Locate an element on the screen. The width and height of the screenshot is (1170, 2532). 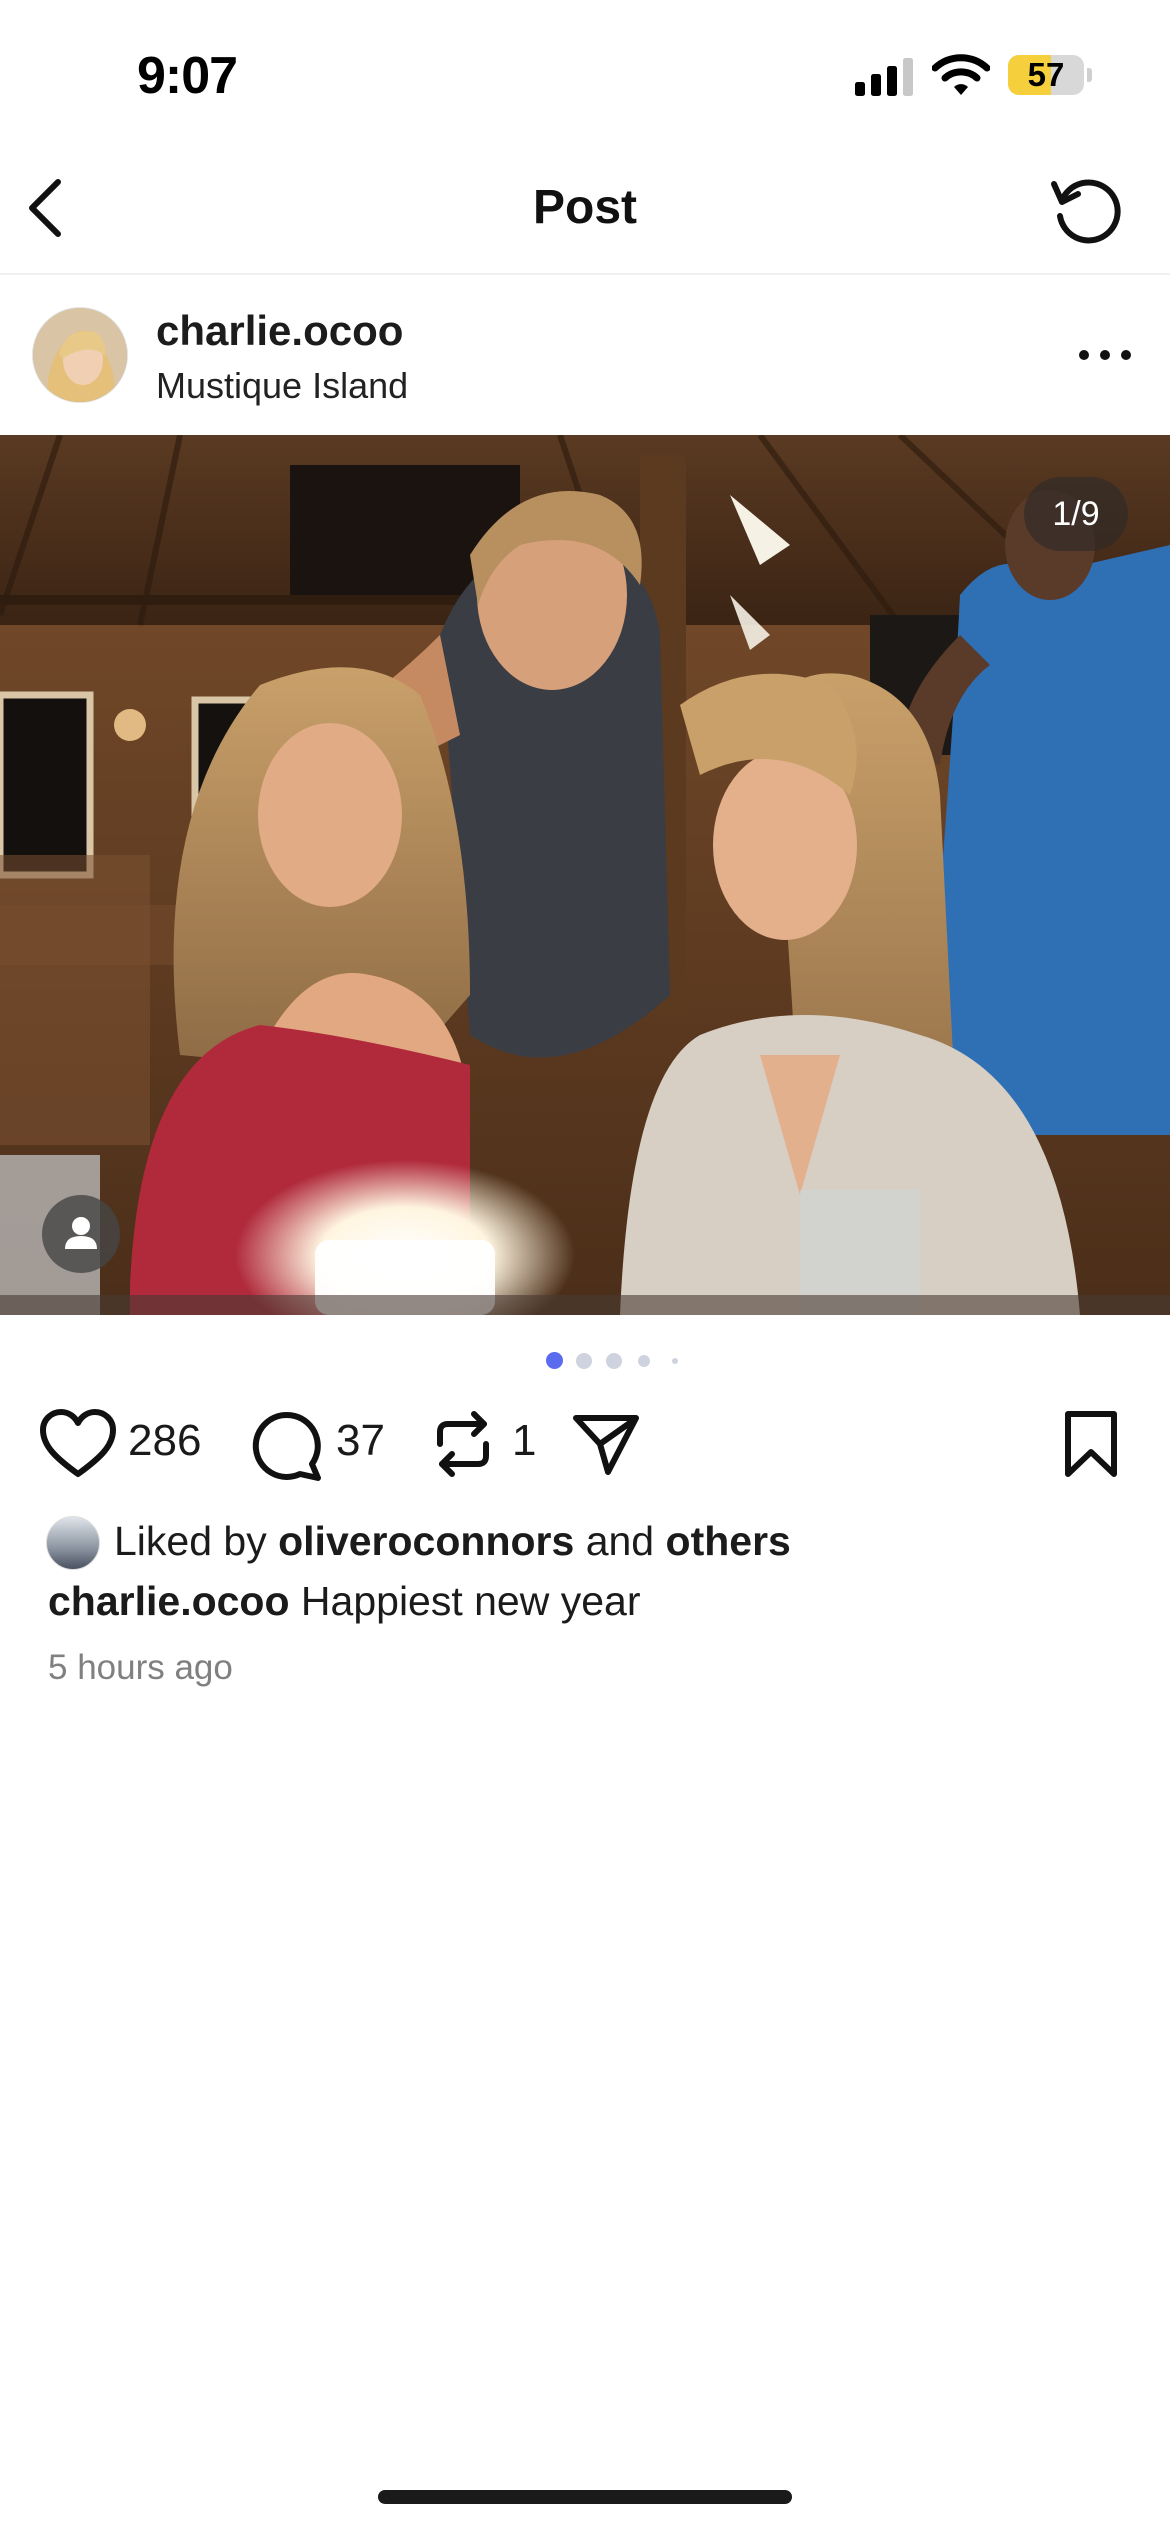
home-indicator is located at coordinates (585, 2497).